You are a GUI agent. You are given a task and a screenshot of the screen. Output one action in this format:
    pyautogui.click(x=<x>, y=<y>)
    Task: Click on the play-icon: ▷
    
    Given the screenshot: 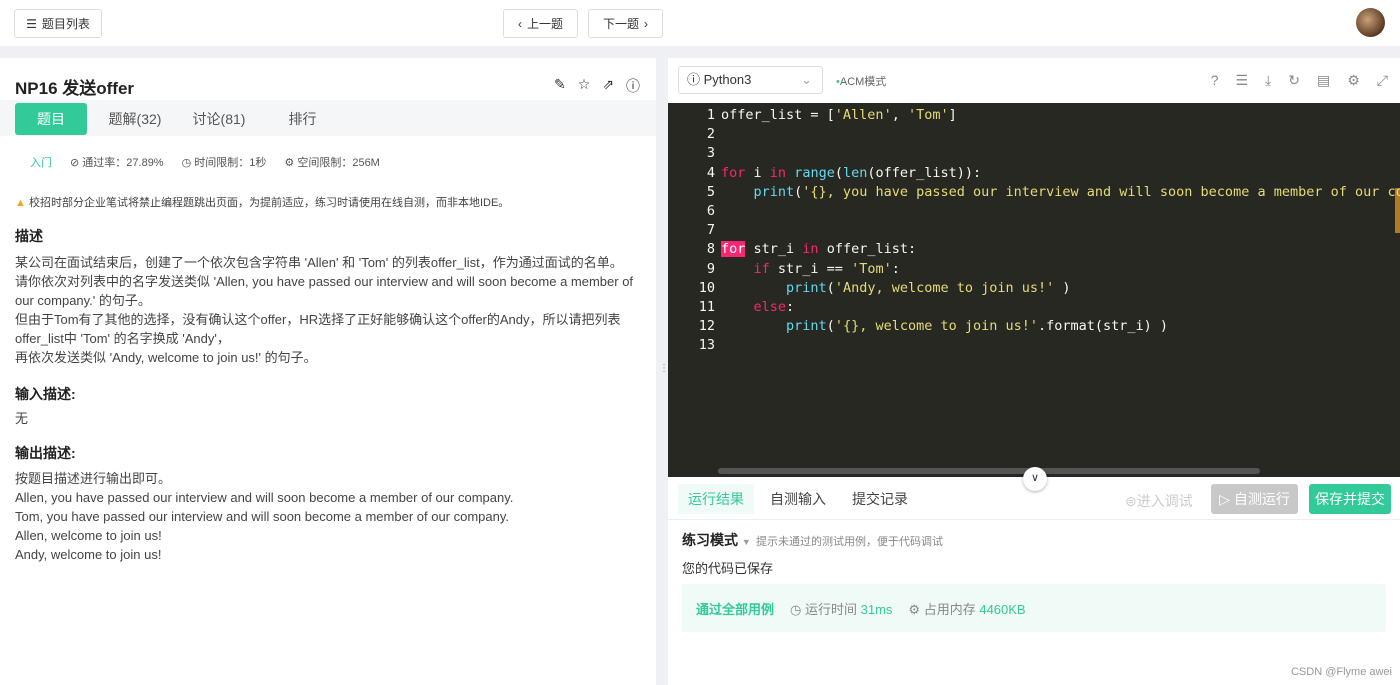 What is the action you would take?
    pyautogui.click(x=1224, y=499)
    